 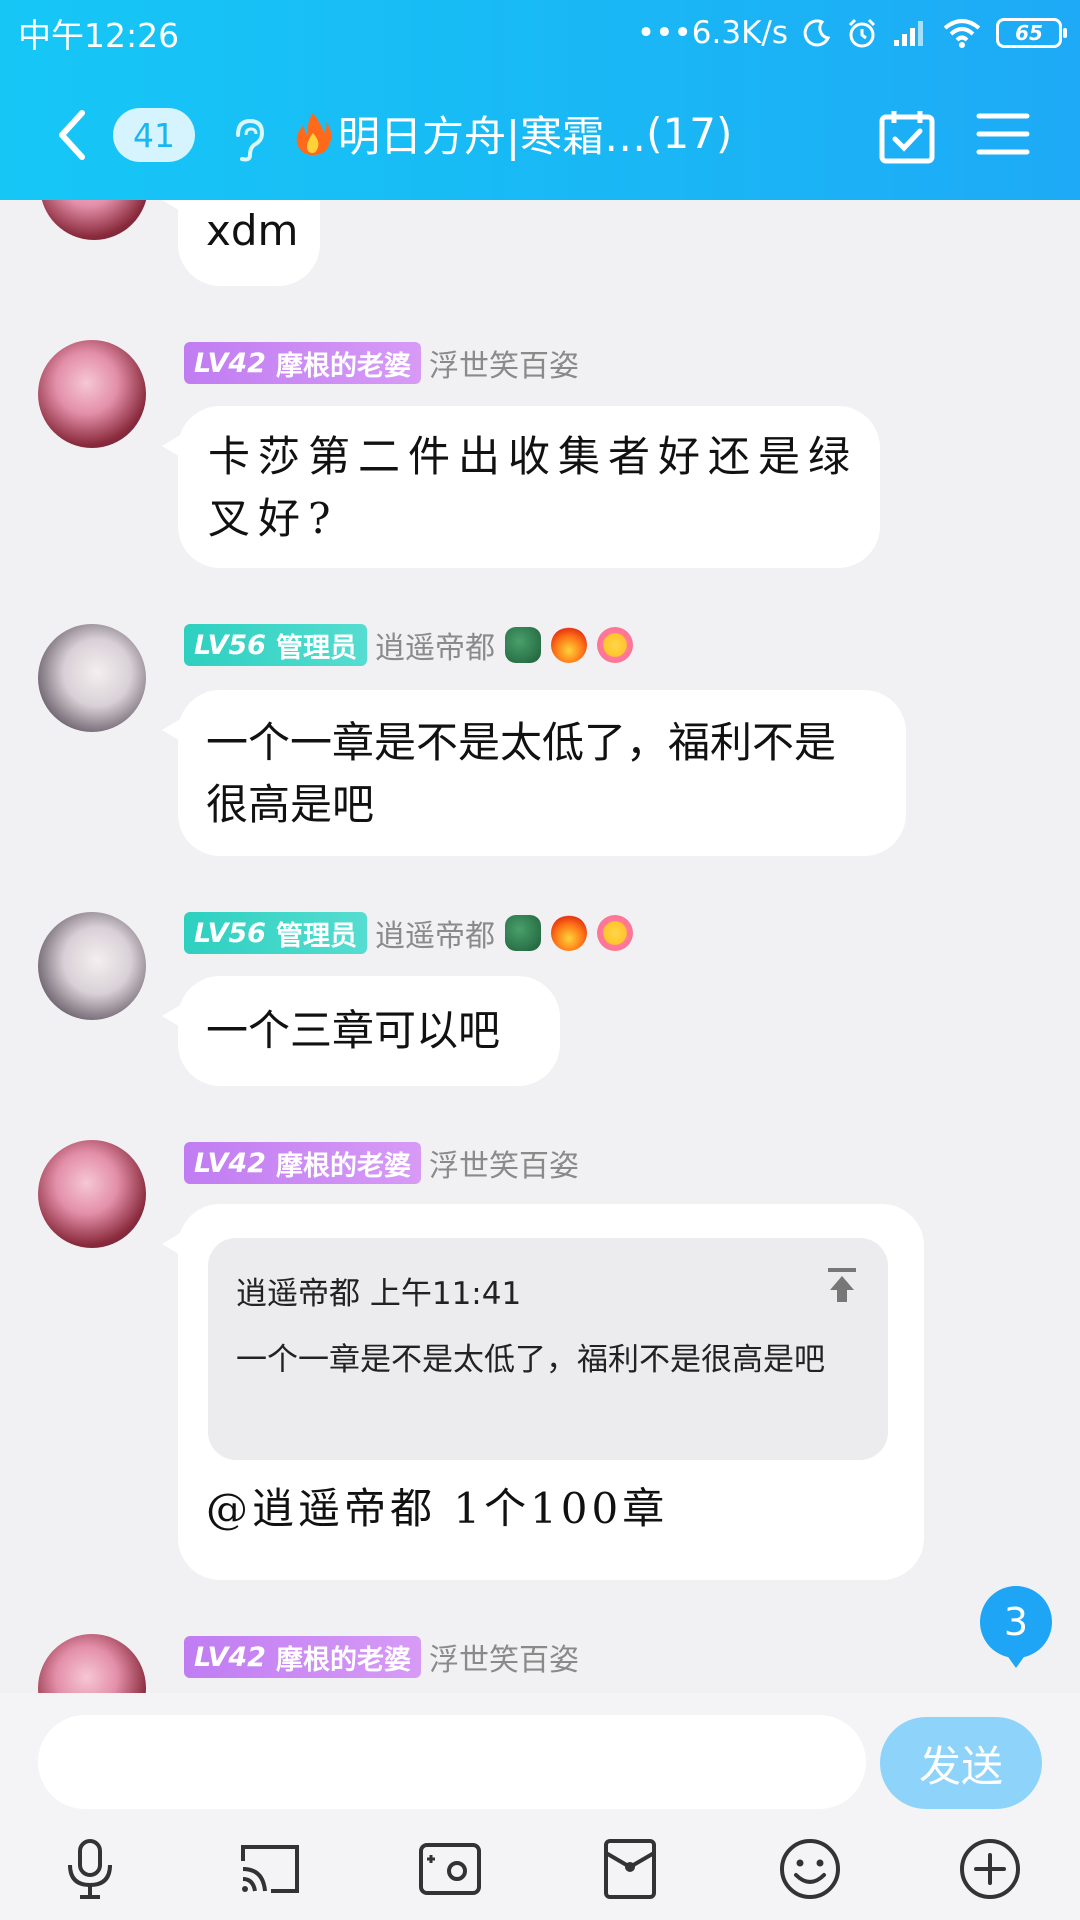 I want to click on navigation-bar: 41 明日方舟|寒霜… (17), so click(x=540, y=135).